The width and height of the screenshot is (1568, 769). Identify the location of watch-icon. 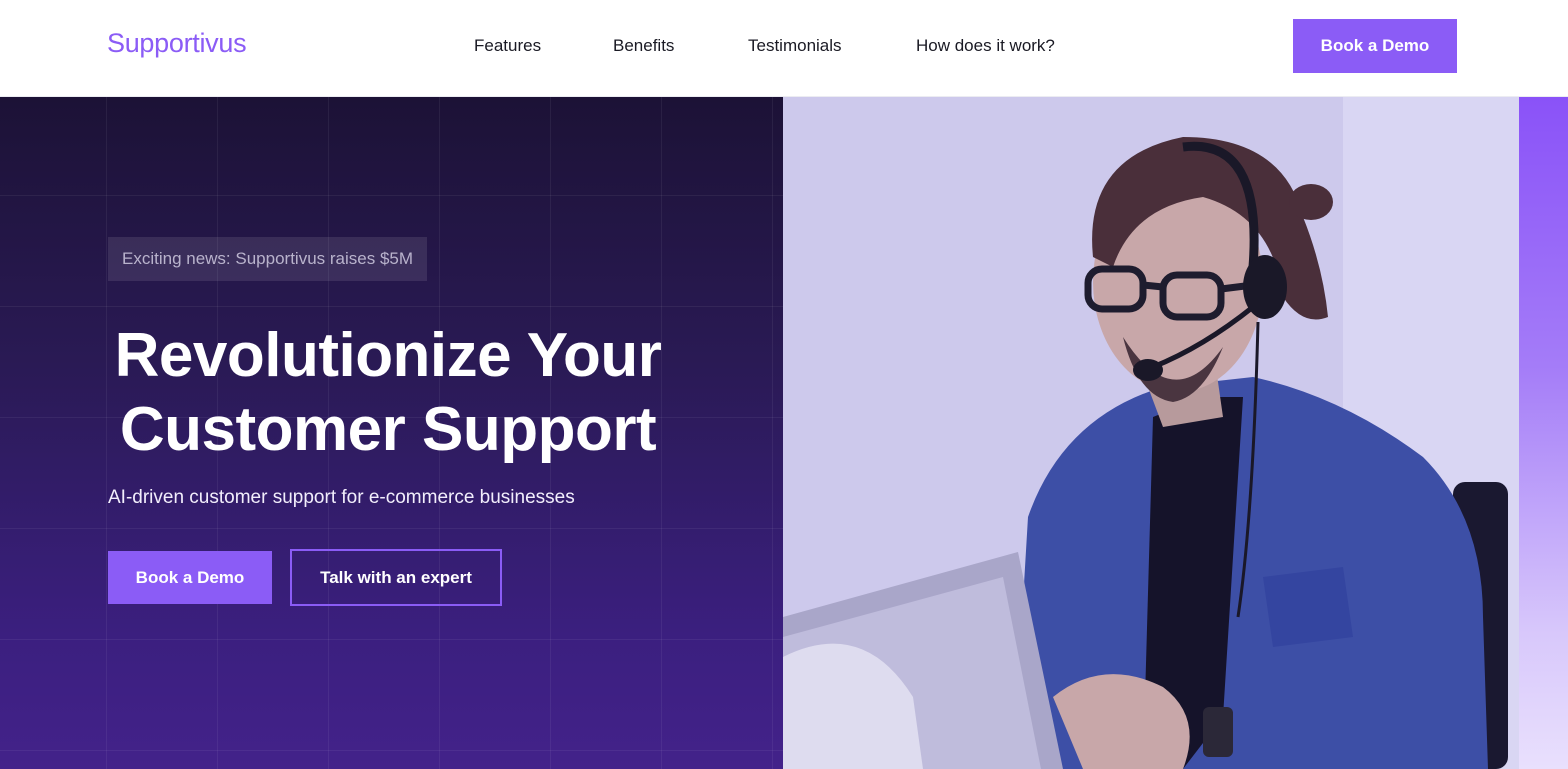
(1218, 732).